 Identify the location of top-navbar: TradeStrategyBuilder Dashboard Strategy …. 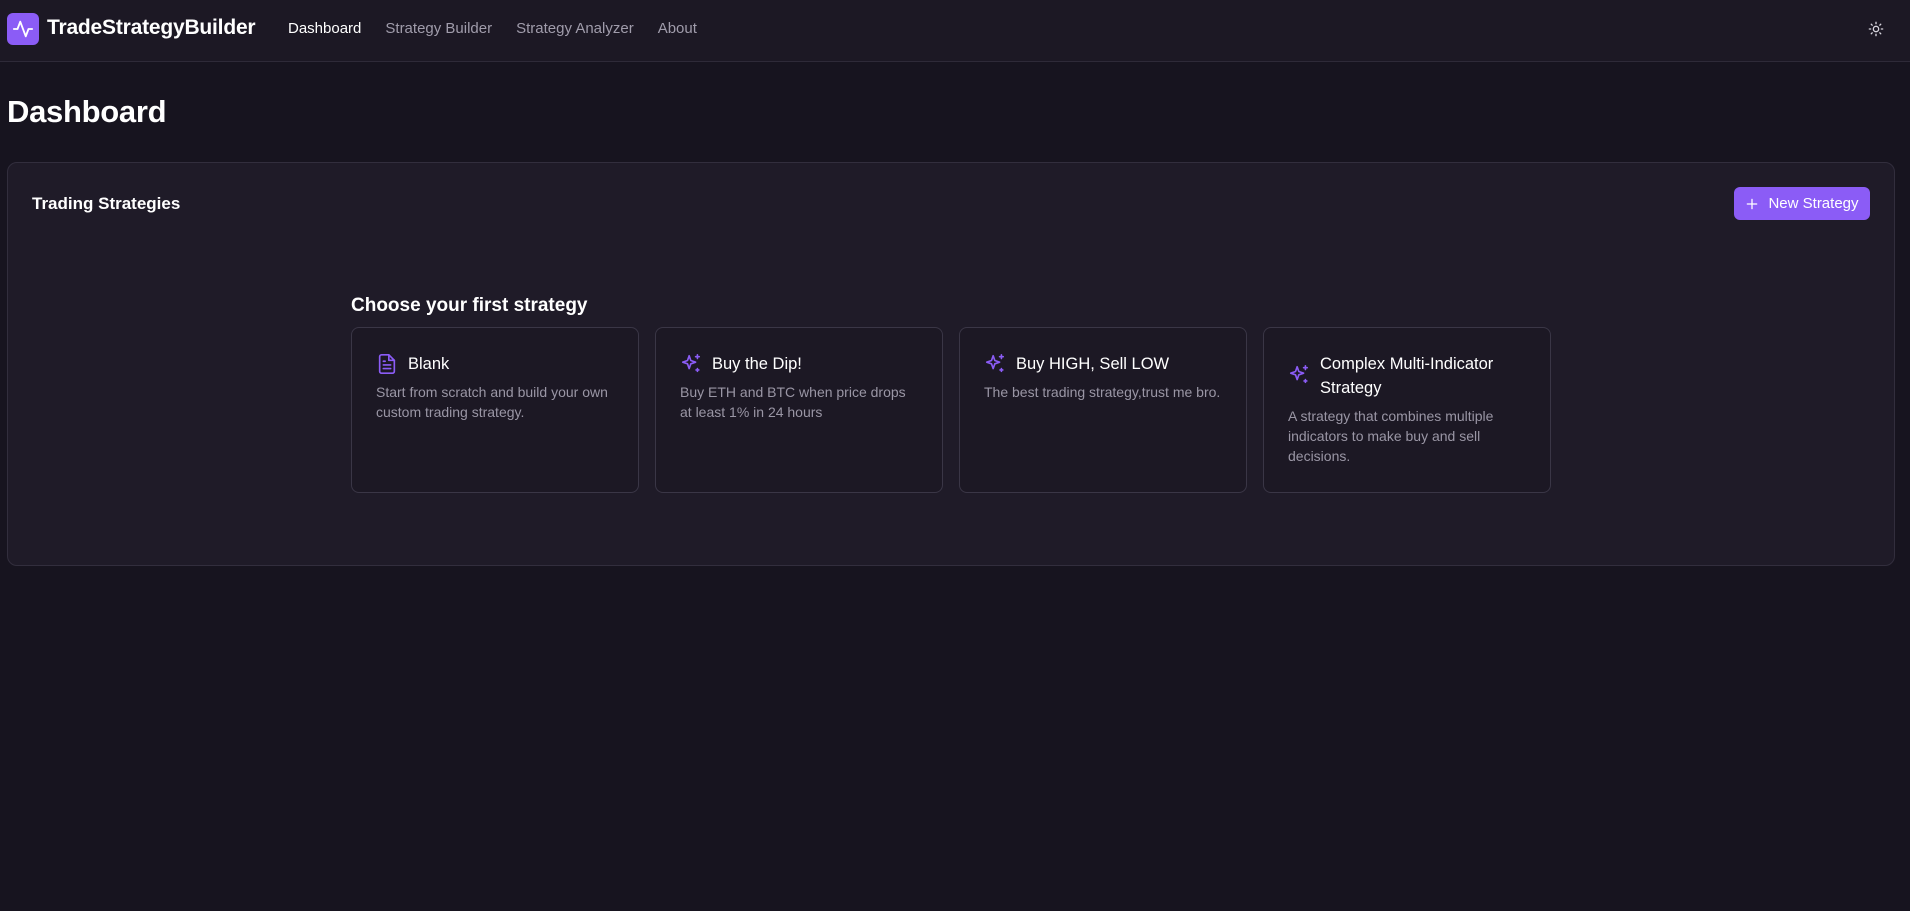
(955, 31).